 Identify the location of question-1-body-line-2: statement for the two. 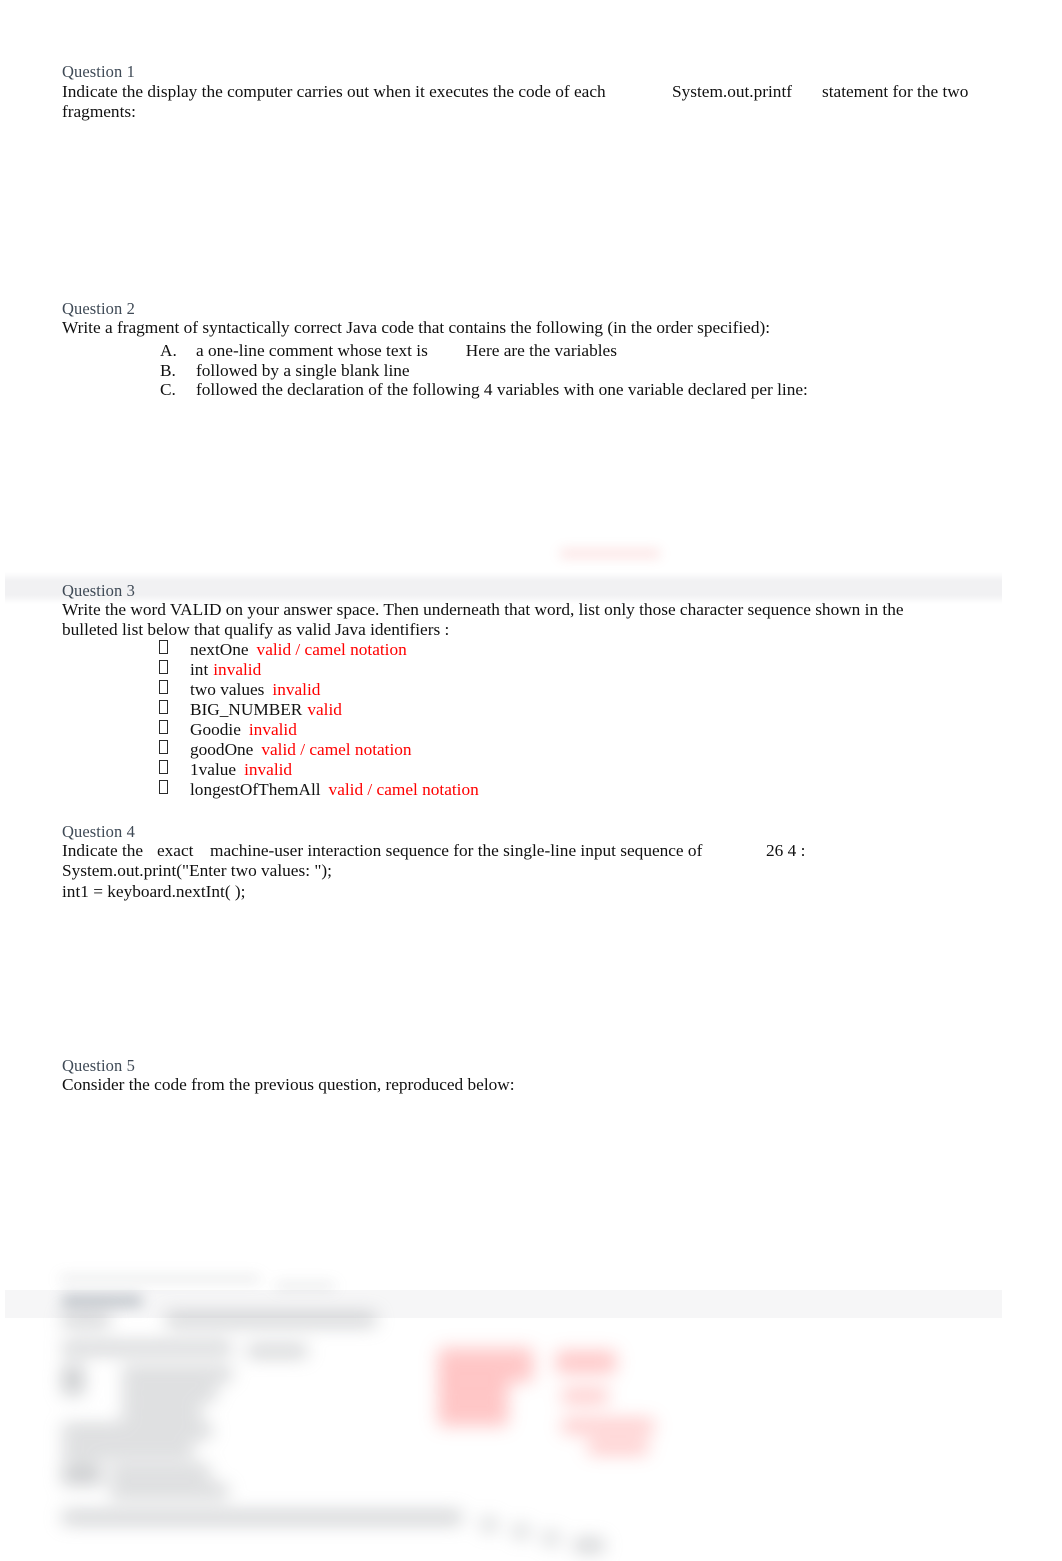
(895, 91).